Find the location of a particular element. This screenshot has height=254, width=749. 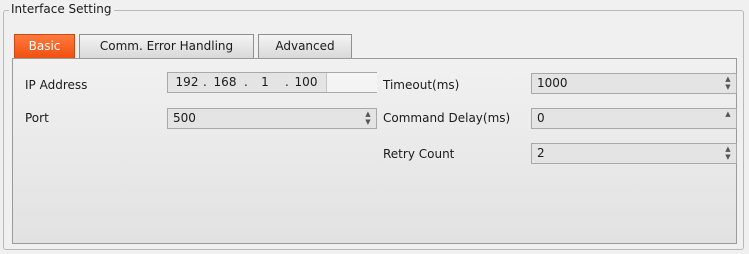

timeout-value: 1000 is located at coordinates (552, 83).